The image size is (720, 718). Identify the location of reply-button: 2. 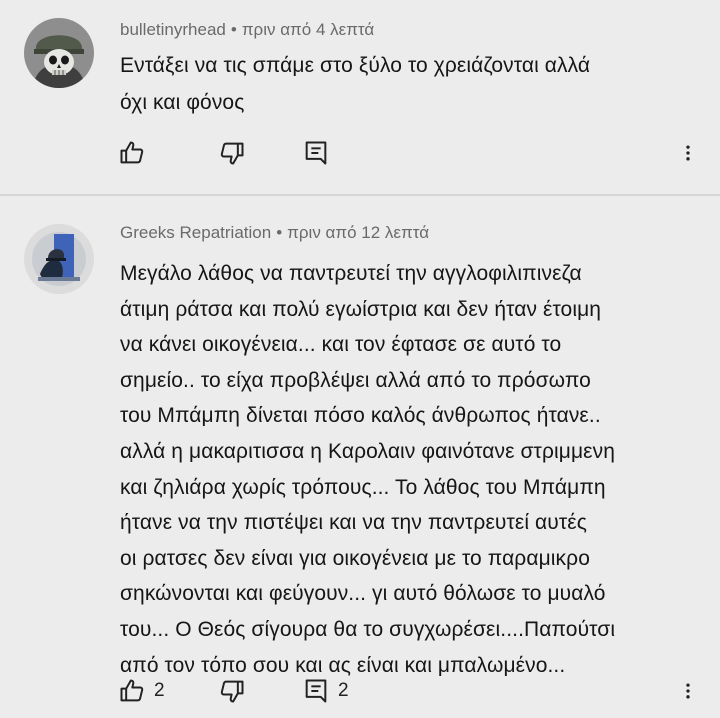
(325, 691).